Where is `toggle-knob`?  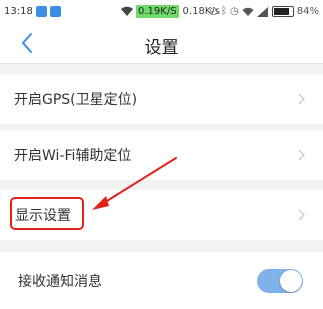 toggle-knob is located at coordinates (291, 281).